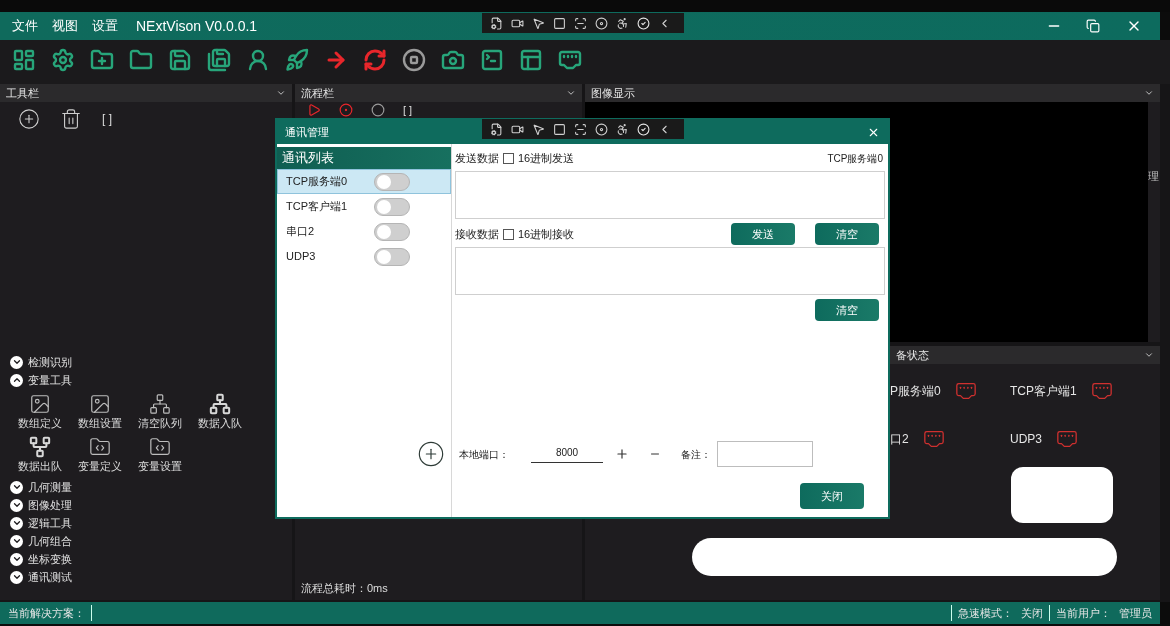 Image resolution: width=1170 pixels, height=626 pixels. I want to click on list-header: 通讯列表, so click(364, 158).